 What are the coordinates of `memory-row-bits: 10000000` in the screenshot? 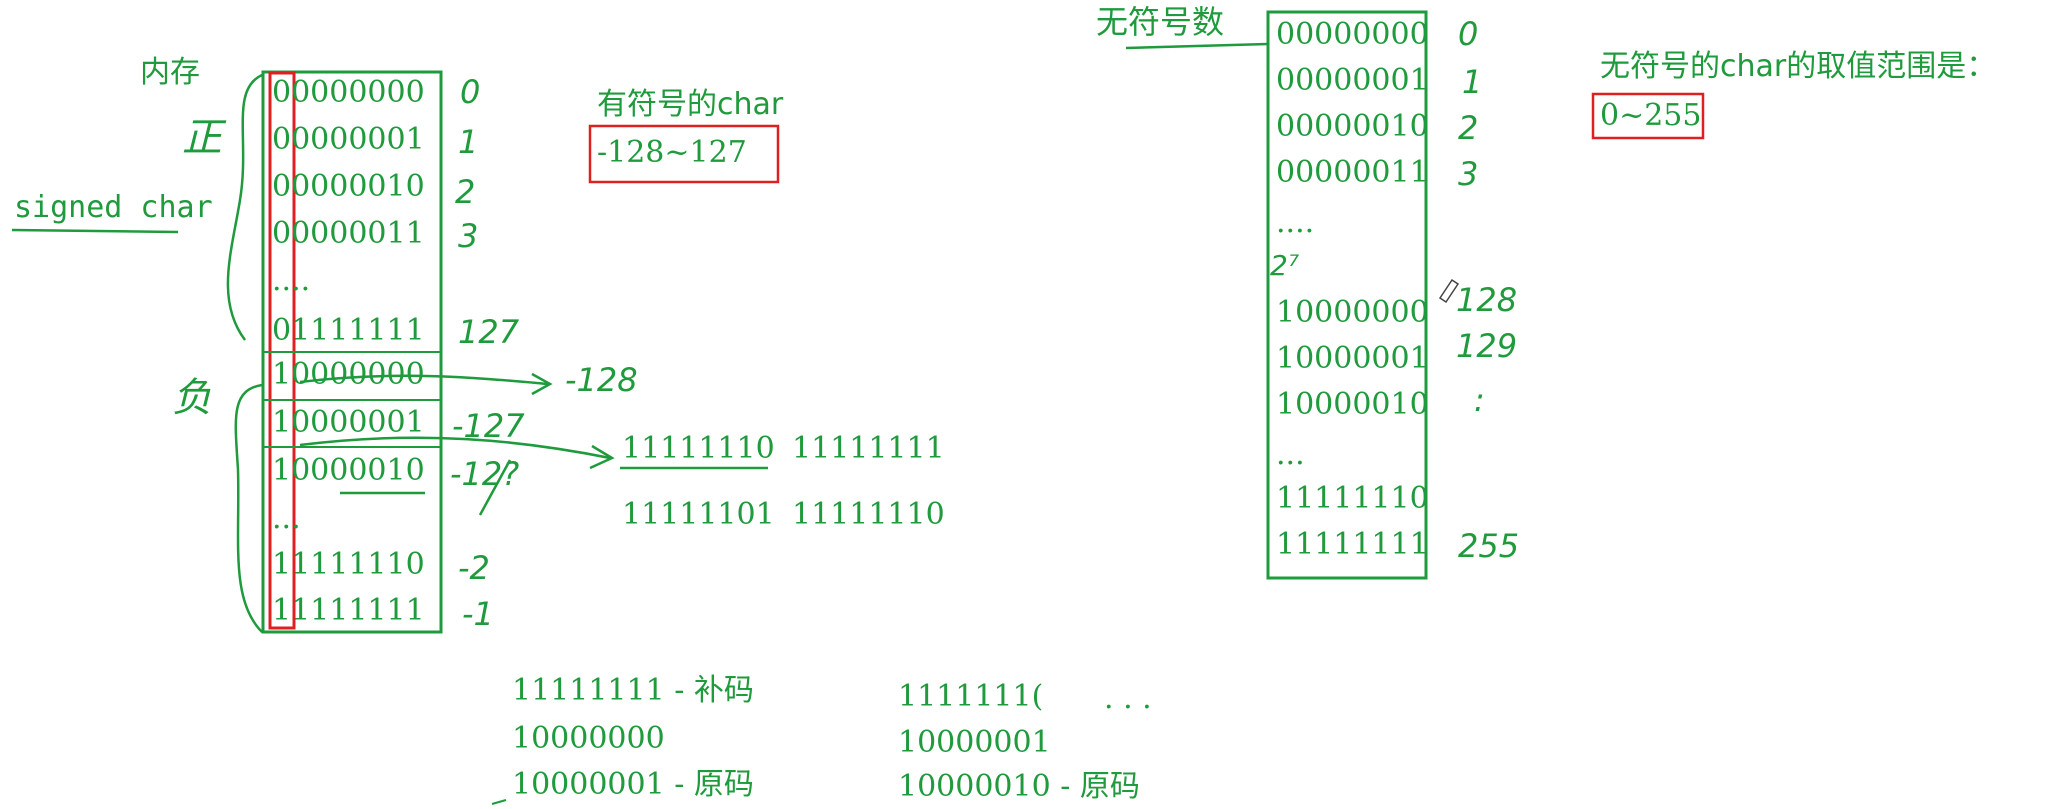 It's located at (348, 374).